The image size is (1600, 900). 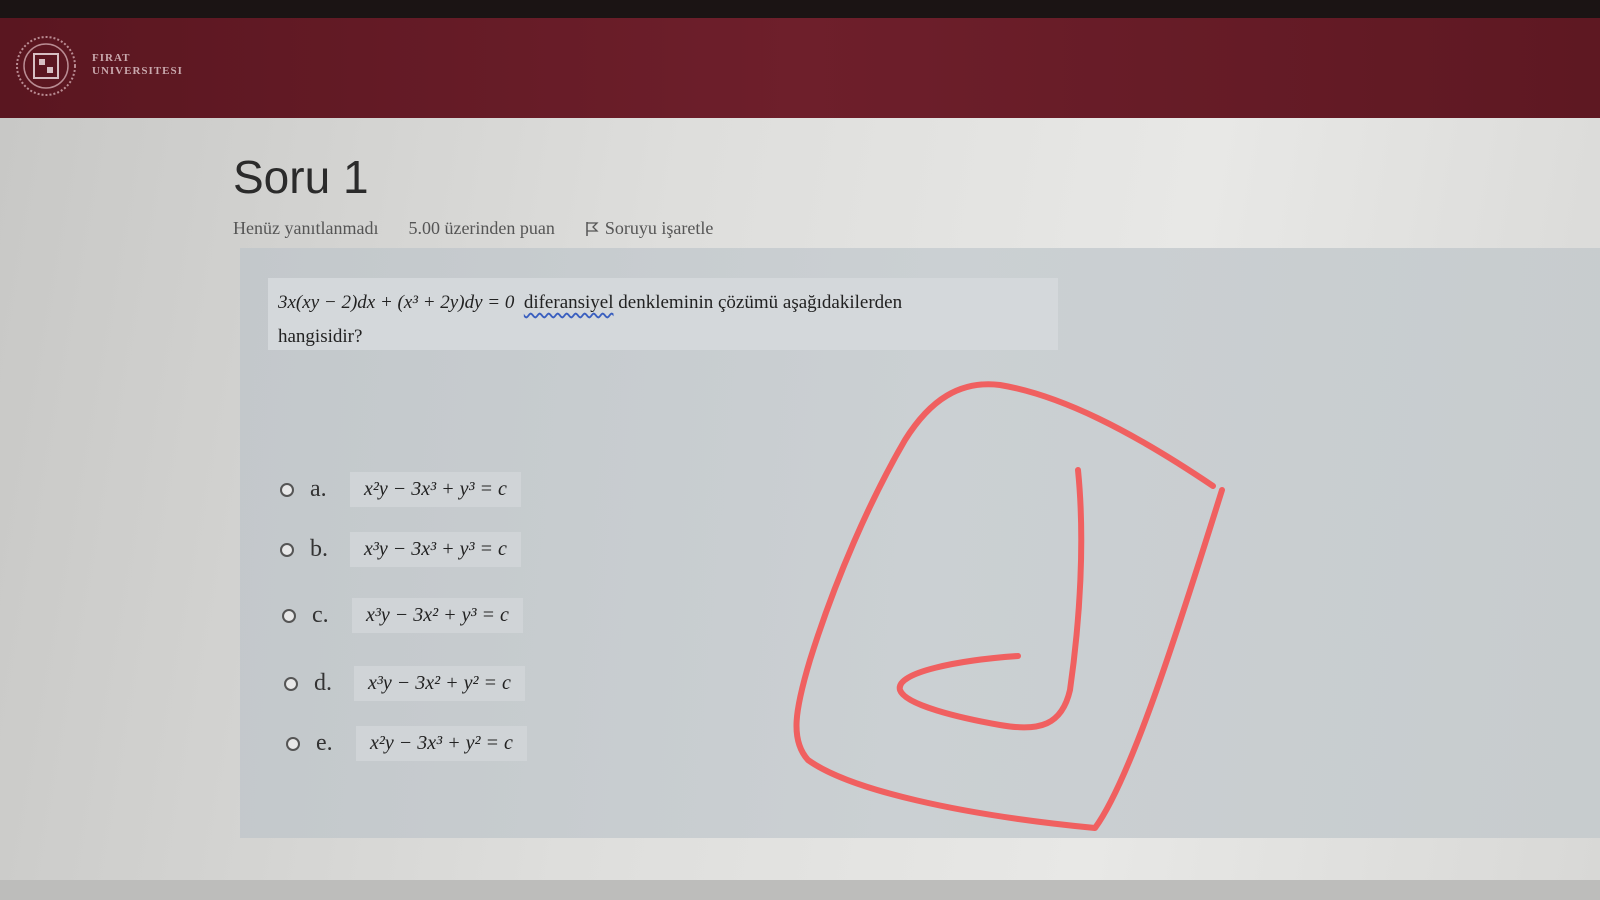 I want to click on answer-option-d: d. x³y − 3x² + y² = c, so click(x=404, y=683).